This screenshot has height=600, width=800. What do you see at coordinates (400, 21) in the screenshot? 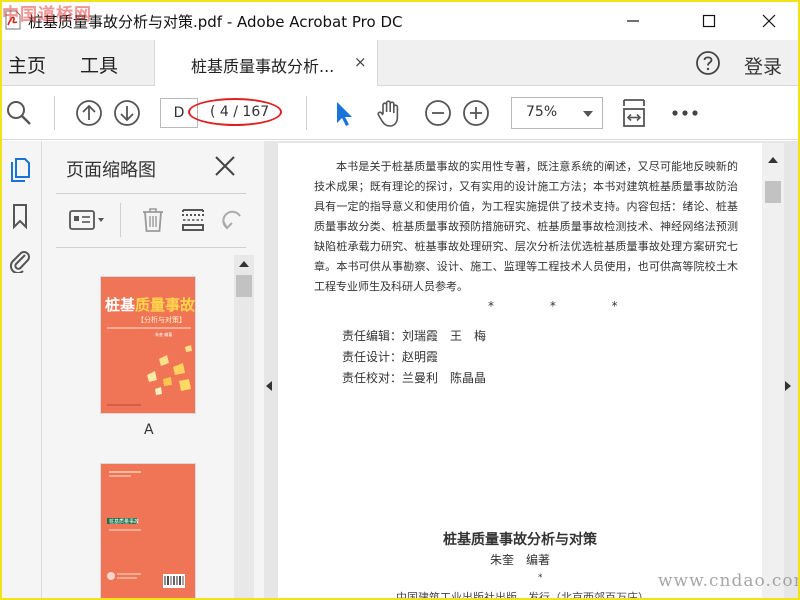
I see `title-bar: 桩基质量事故分析与对策.pdf - Adobe Acrobat Pro DC` at bounding box center [400, 21].